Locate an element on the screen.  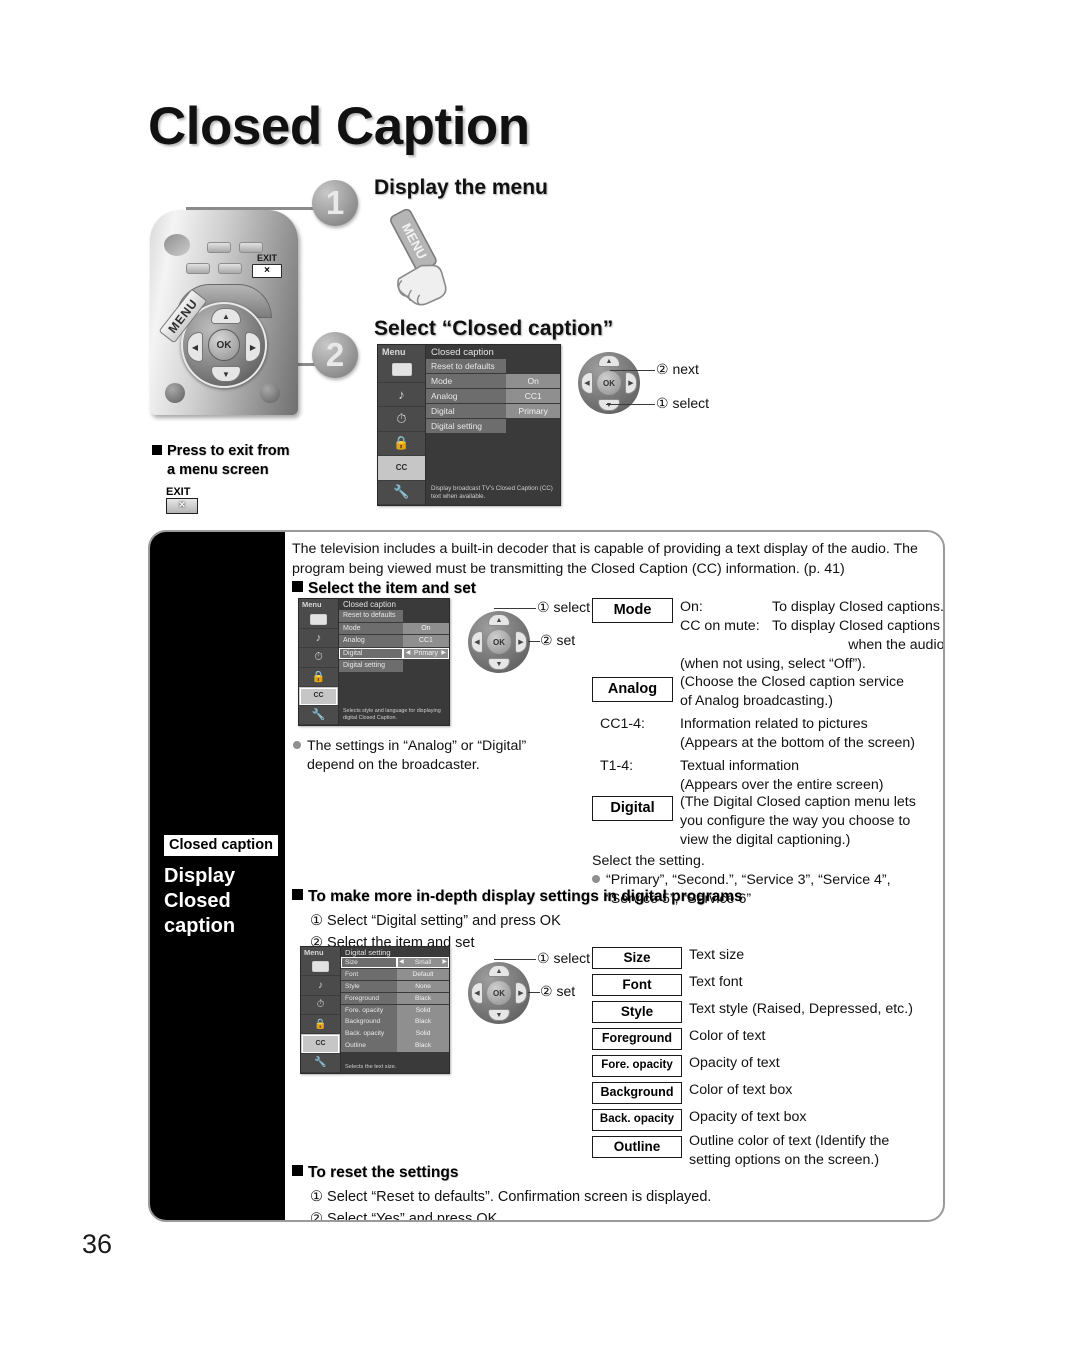
def-mode-line2: CC on mute: To display Closed captions is located at coordinates (811, 626).